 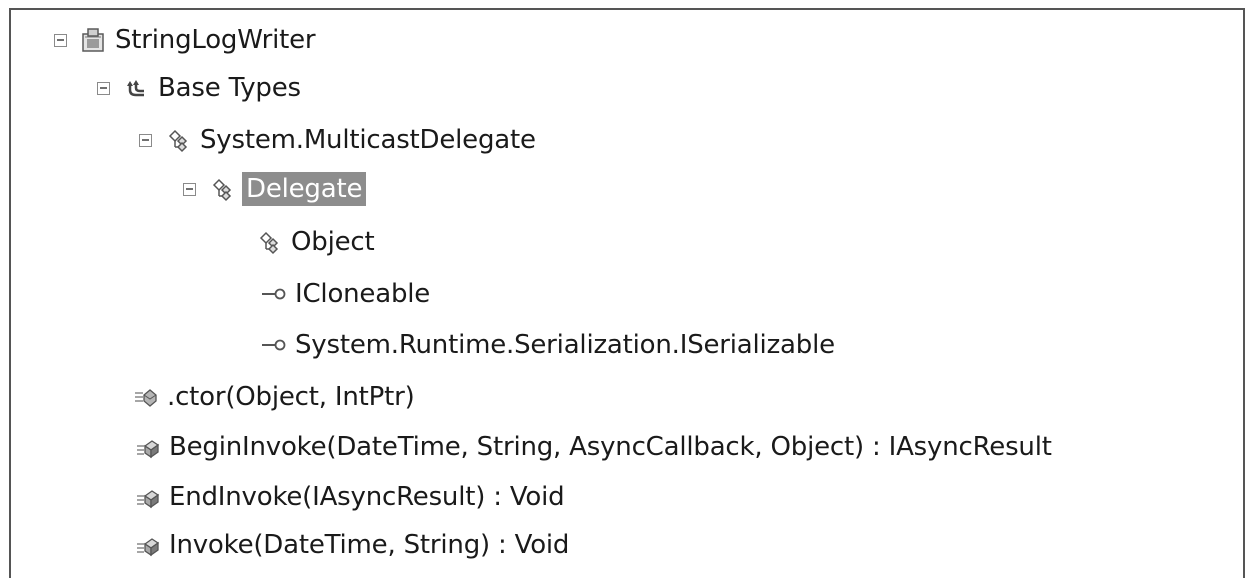 What do you see at coordinates (215, 40) in the screenshot?
I see `node-label: StringLogWriter` at bounding box center [215, 40].